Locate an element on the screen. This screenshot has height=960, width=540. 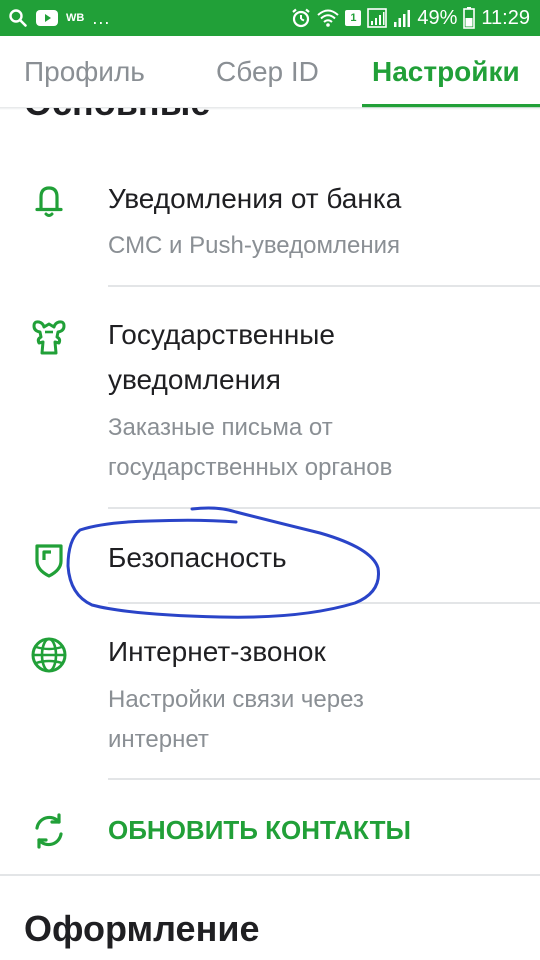
signal-bars-icon is located at coordinates (402, 18).